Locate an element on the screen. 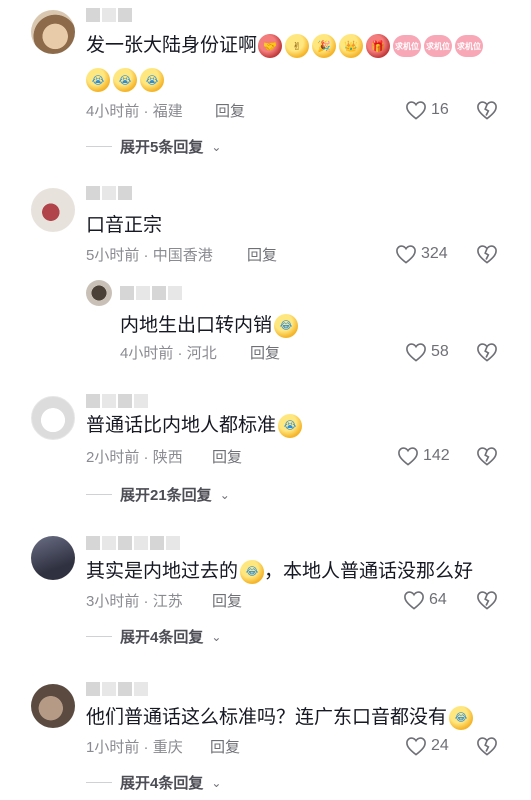 The width and height of the screenshot is (531, 800). crown-emoji-icon: 👑 is located at coordinates (351, 46).